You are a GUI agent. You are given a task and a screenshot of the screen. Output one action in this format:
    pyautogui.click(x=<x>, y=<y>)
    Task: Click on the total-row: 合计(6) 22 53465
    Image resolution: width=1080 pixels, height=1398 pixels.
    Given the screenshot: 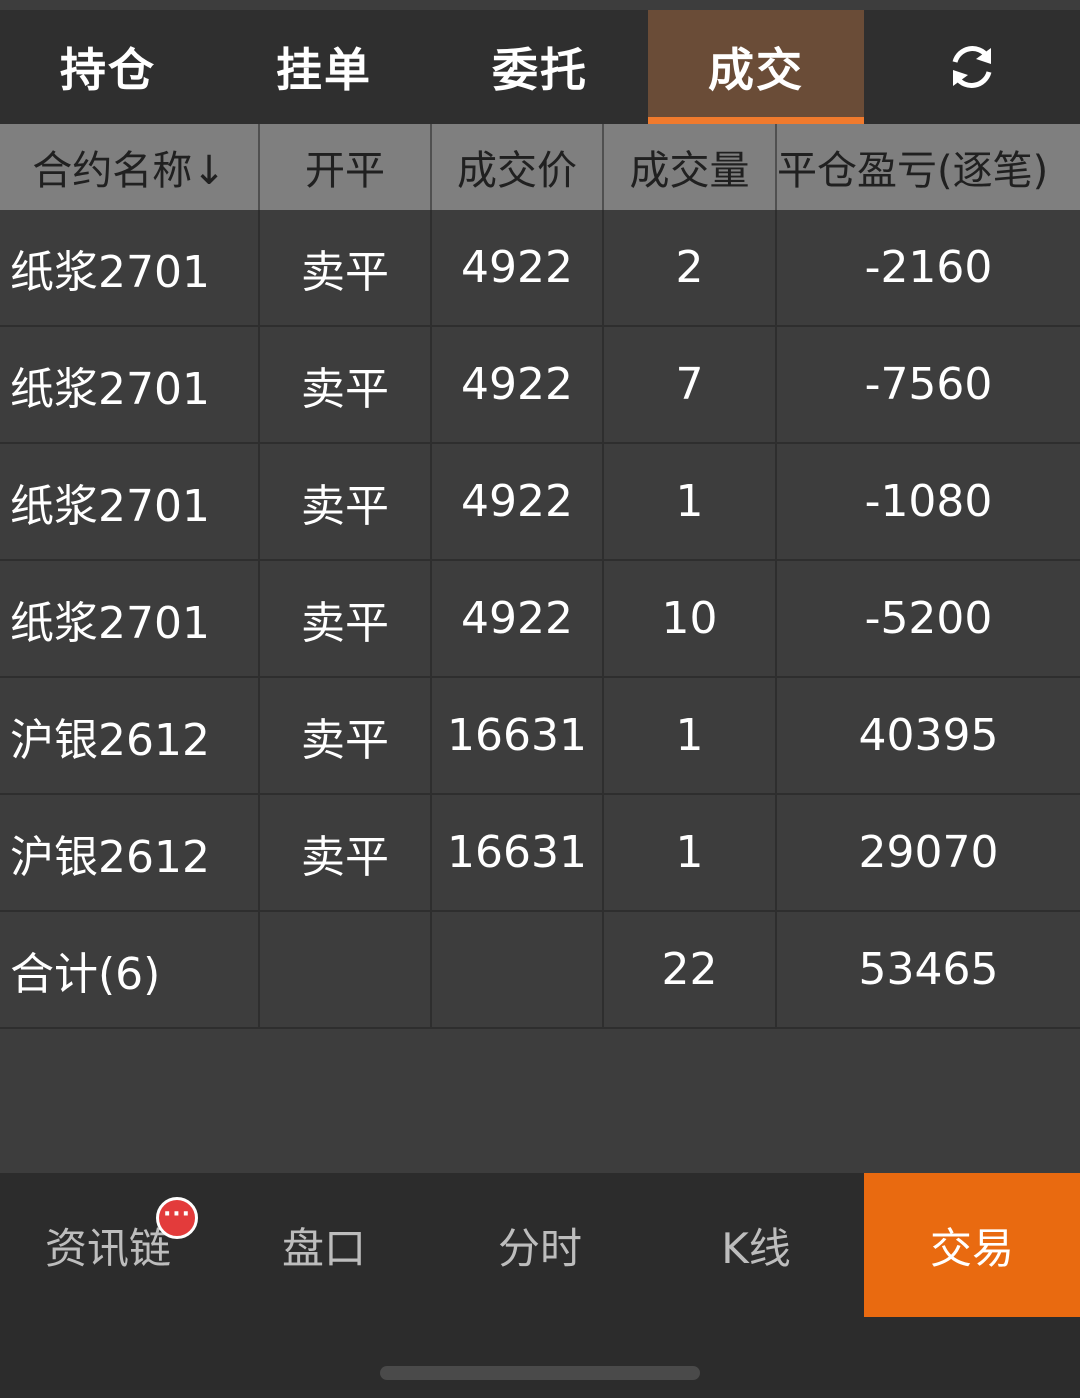 What is the action you would take?
    pyautogui.click(x=540, y=970)
    